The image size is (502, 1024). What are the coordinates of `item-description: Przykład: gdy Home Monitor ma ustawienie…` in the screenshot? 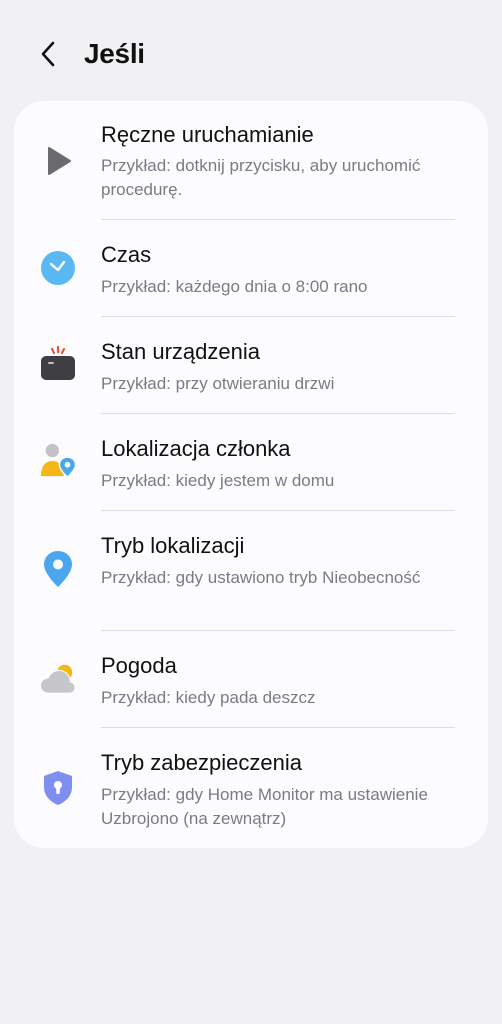 It's located at (264, 806).